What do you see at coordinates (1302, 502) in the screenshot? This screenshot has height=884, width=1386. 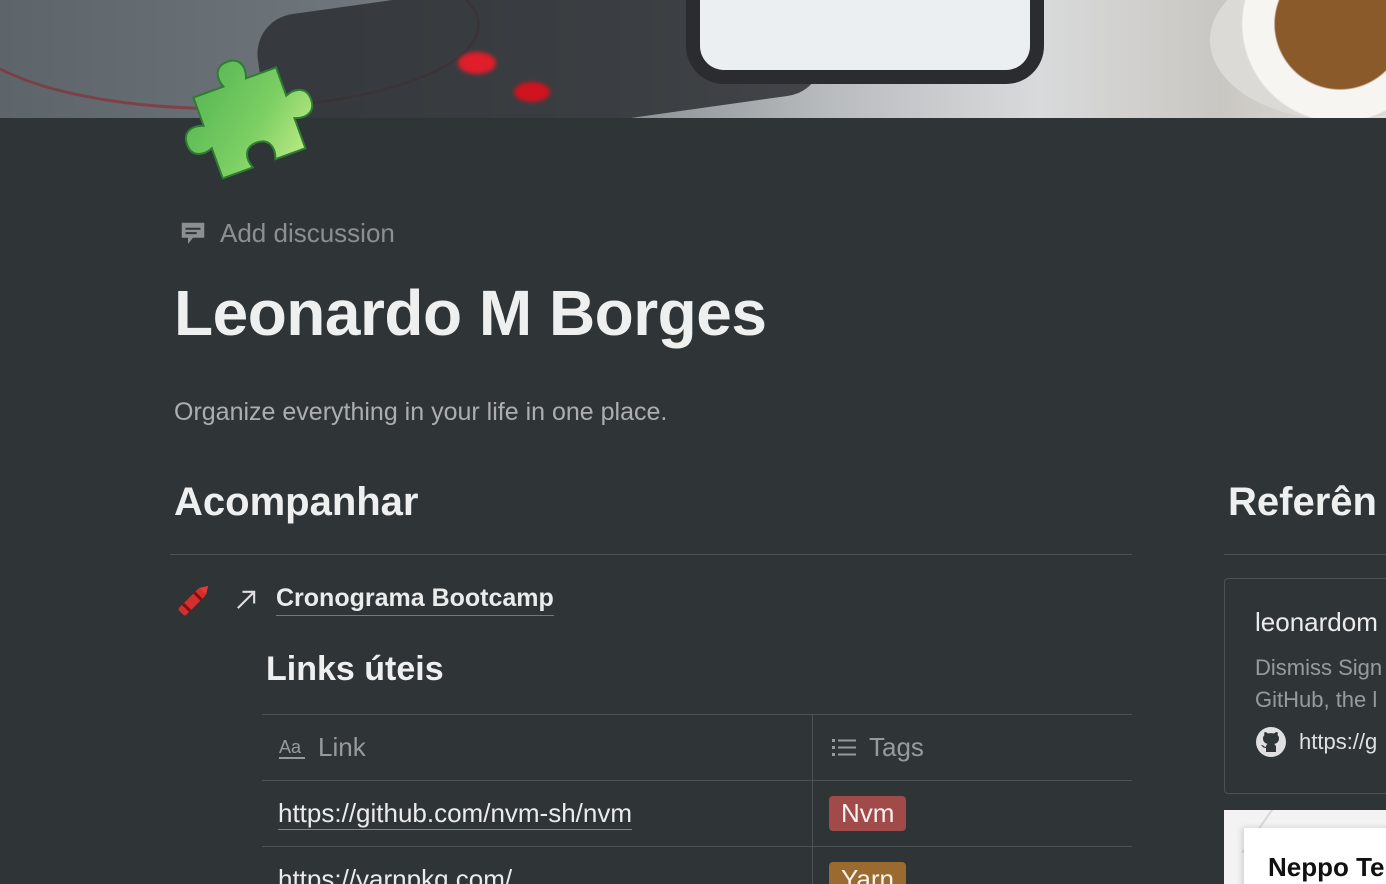 I see `heading-referencias: Referên` at bounding box center [1302, 502].